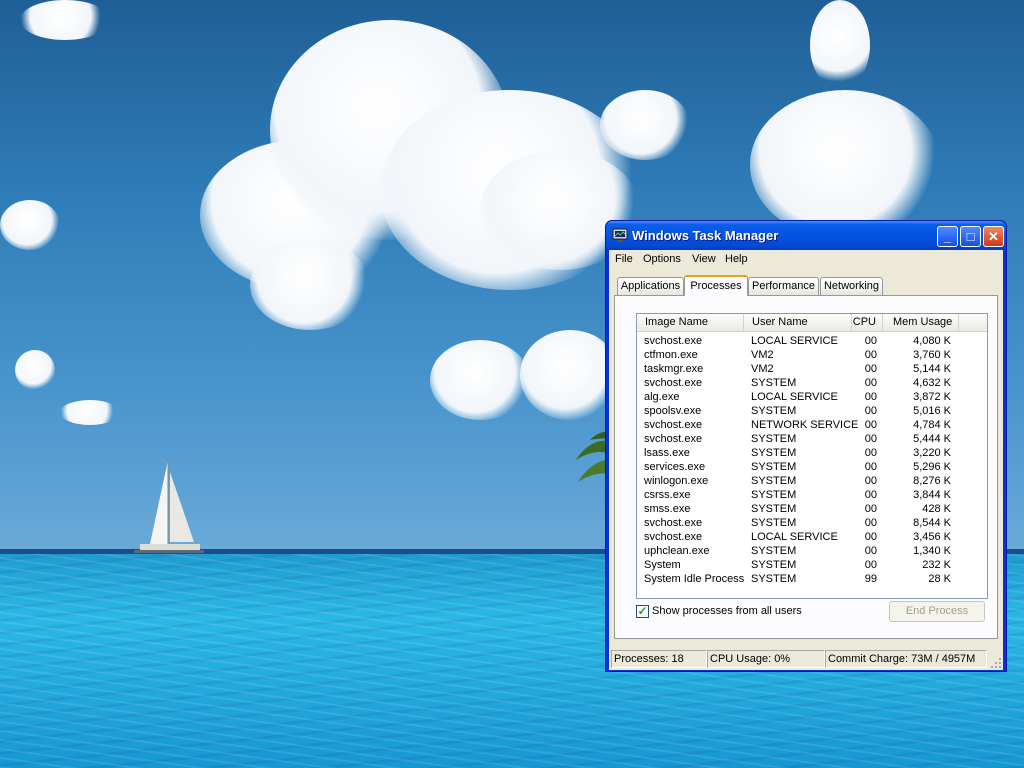  Describe the element at coordinates (762, 355) in the screenshot. I see `process-user-name: VM2` at that location.